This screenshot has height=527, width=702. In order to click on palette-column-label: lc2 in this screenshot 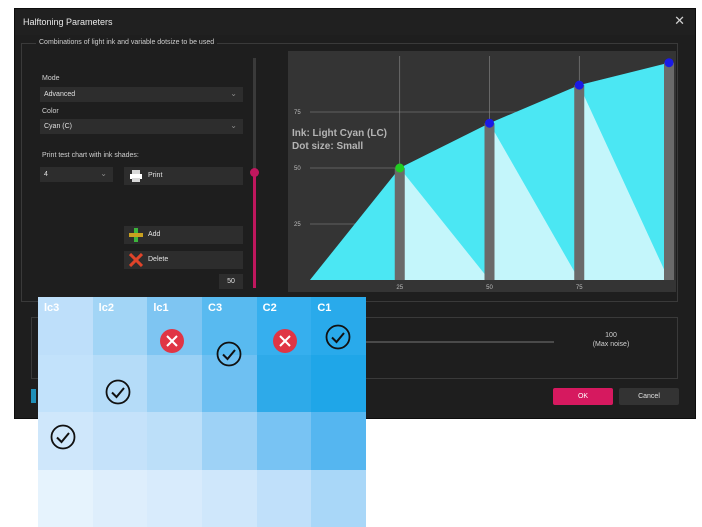, I will do `click(106, 308)`.